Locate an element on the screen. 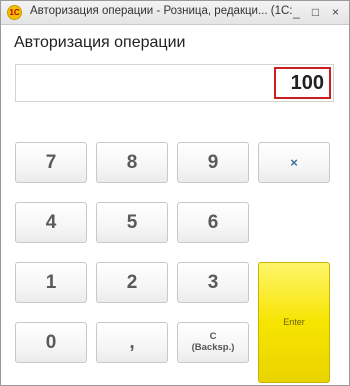  key-5-button: 5 is located at coordinates (132, 222).